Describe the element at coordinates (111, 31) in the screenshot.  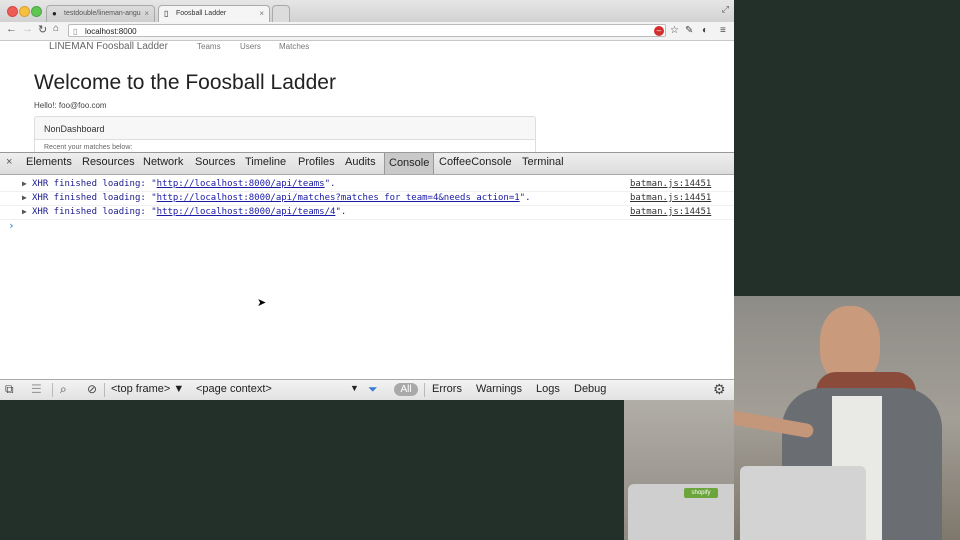
I see `address-text: localhost:8000` at that location.